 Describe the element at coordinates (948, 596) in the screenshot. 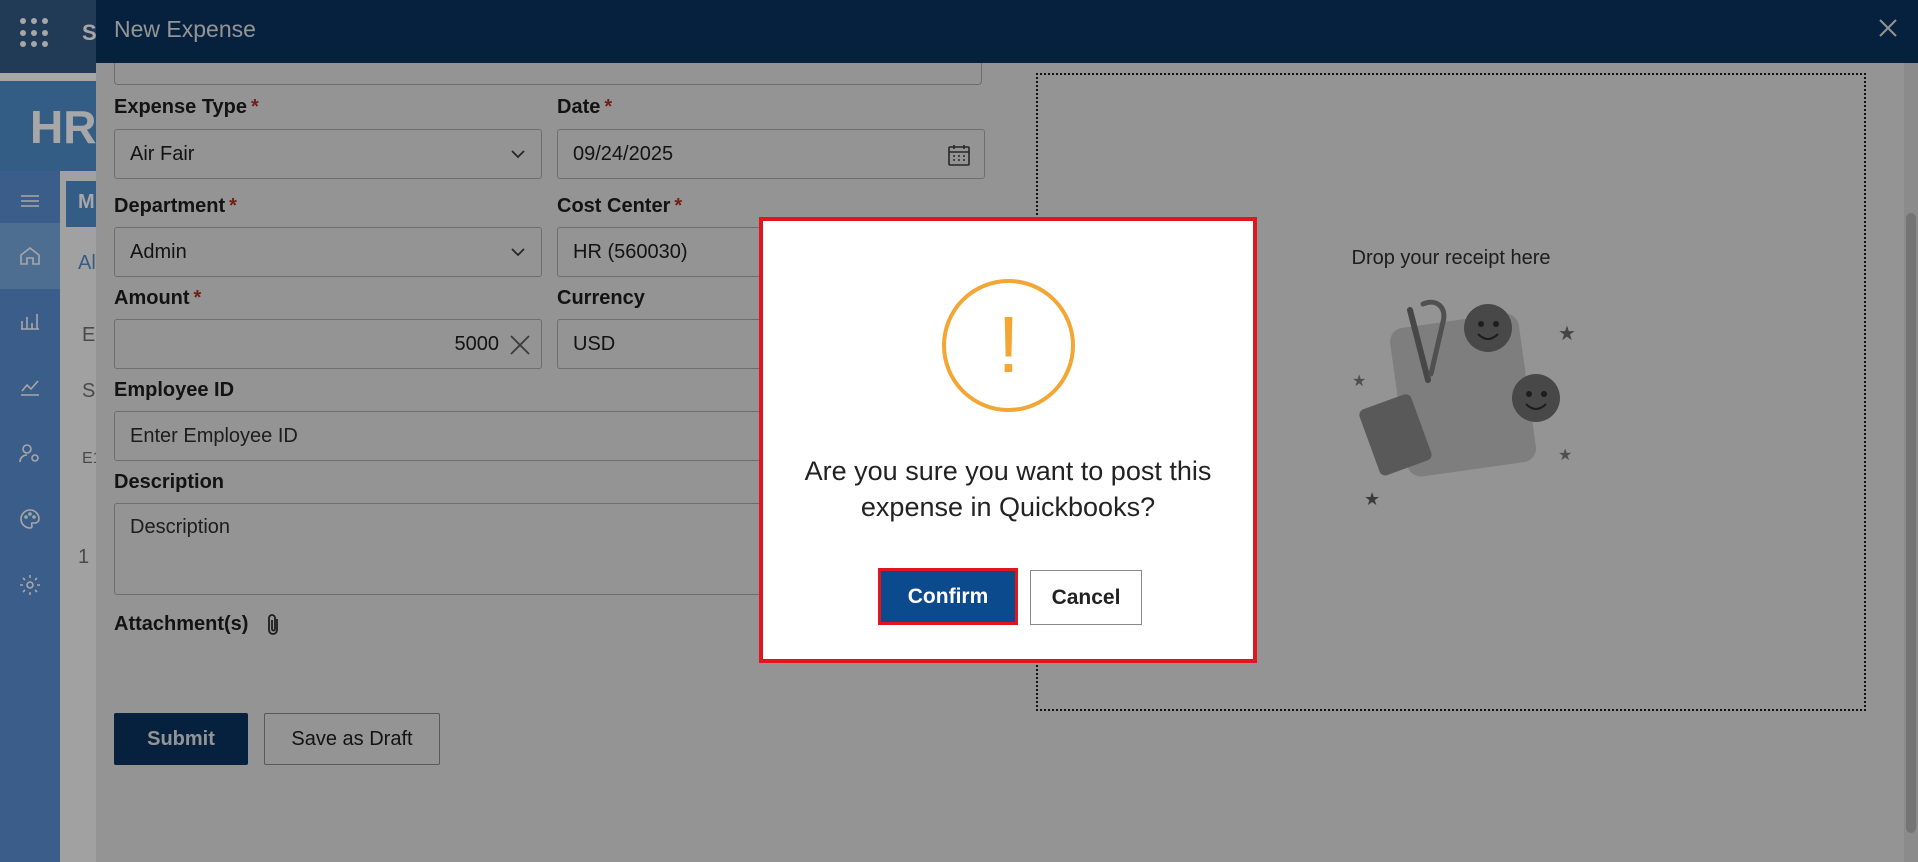

I see `confirm-button: Confirm` at that location.